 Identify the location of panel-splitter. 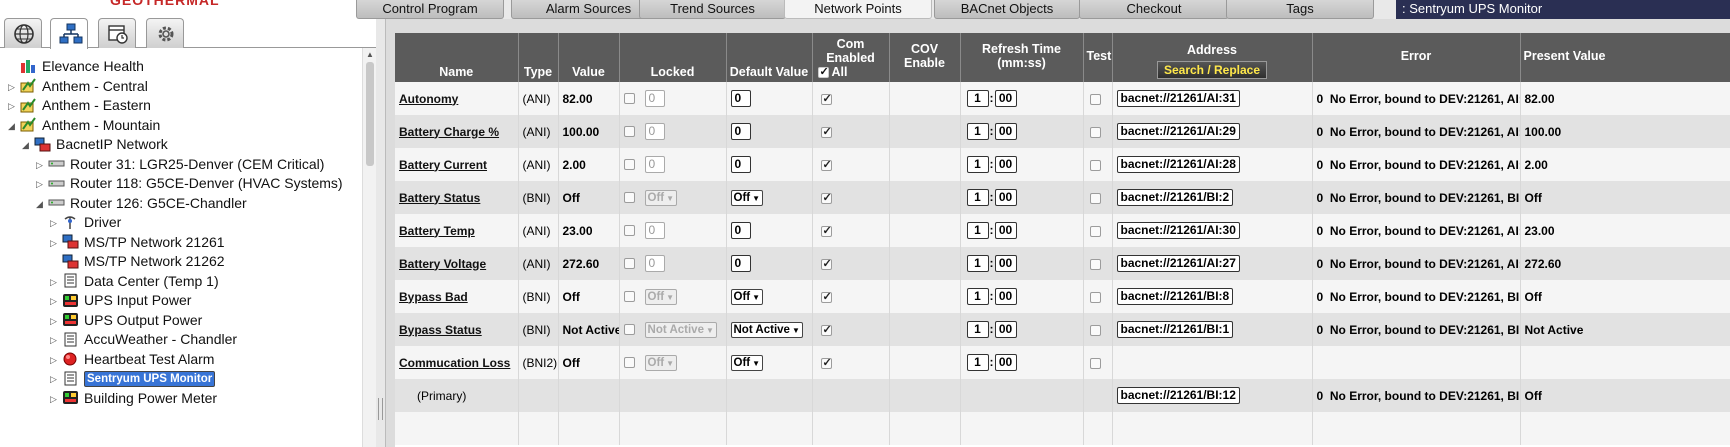
(381, 223).